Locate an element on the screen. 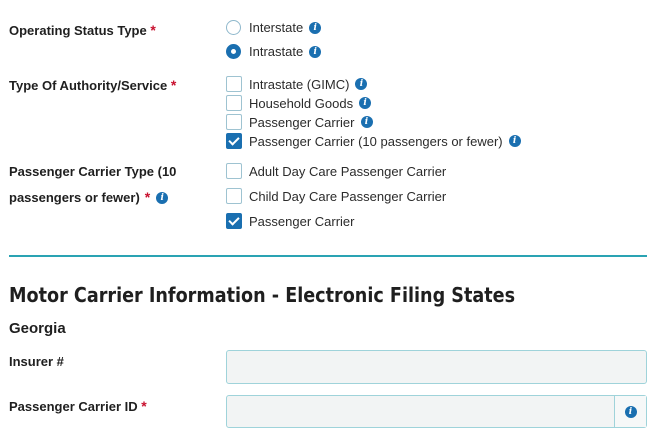 Image resolution: width=656 pixels, height=448 pixels. checkbox-passenger-carrier-control is located at coordinates (234, 122).